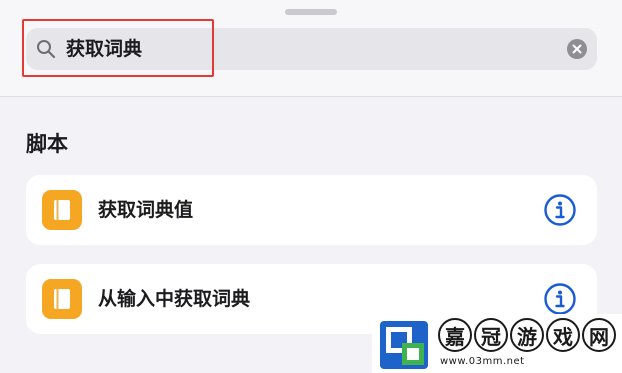 This screenshot has height=373, width=622. What do you see at coordinates (404, 345) in the screenshot?
I see `watermark-logo-icon` at bounding box center [404, 345].